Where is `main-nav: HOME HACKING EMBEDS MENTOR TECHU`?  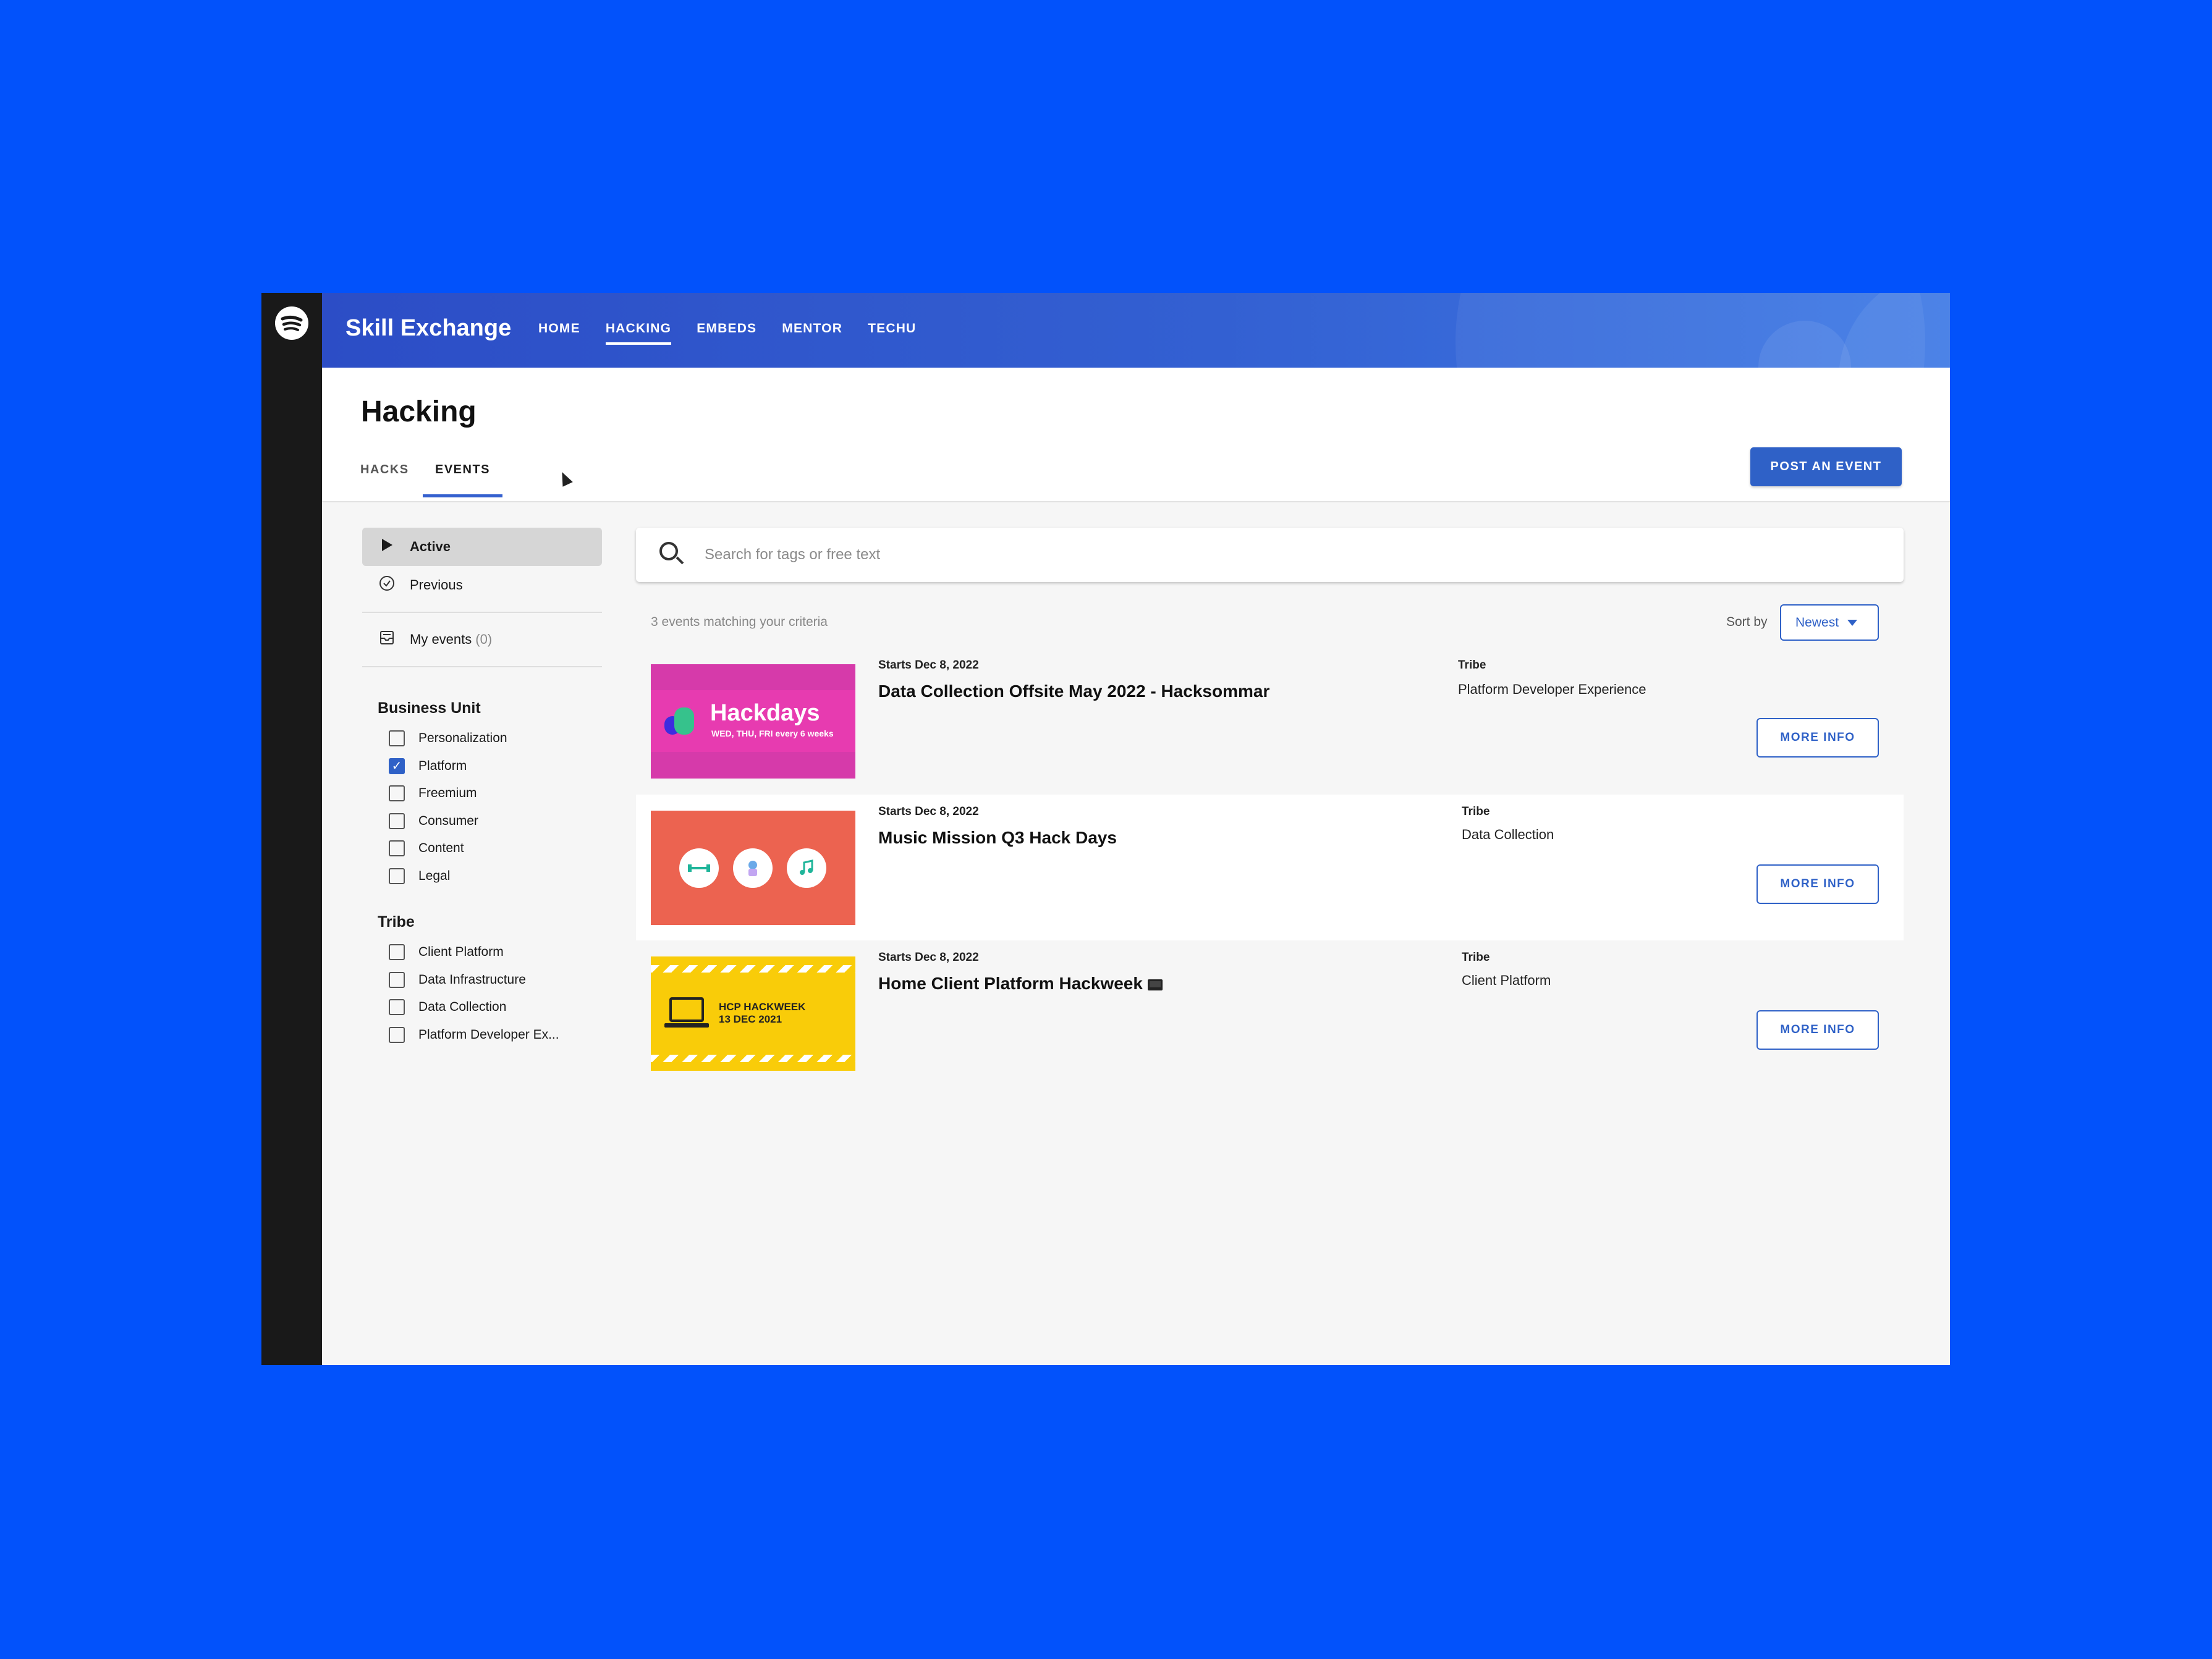
main-nav: HOME HACKING EMBEDS MENTOR TECHU is located at coordinates (727, 333).